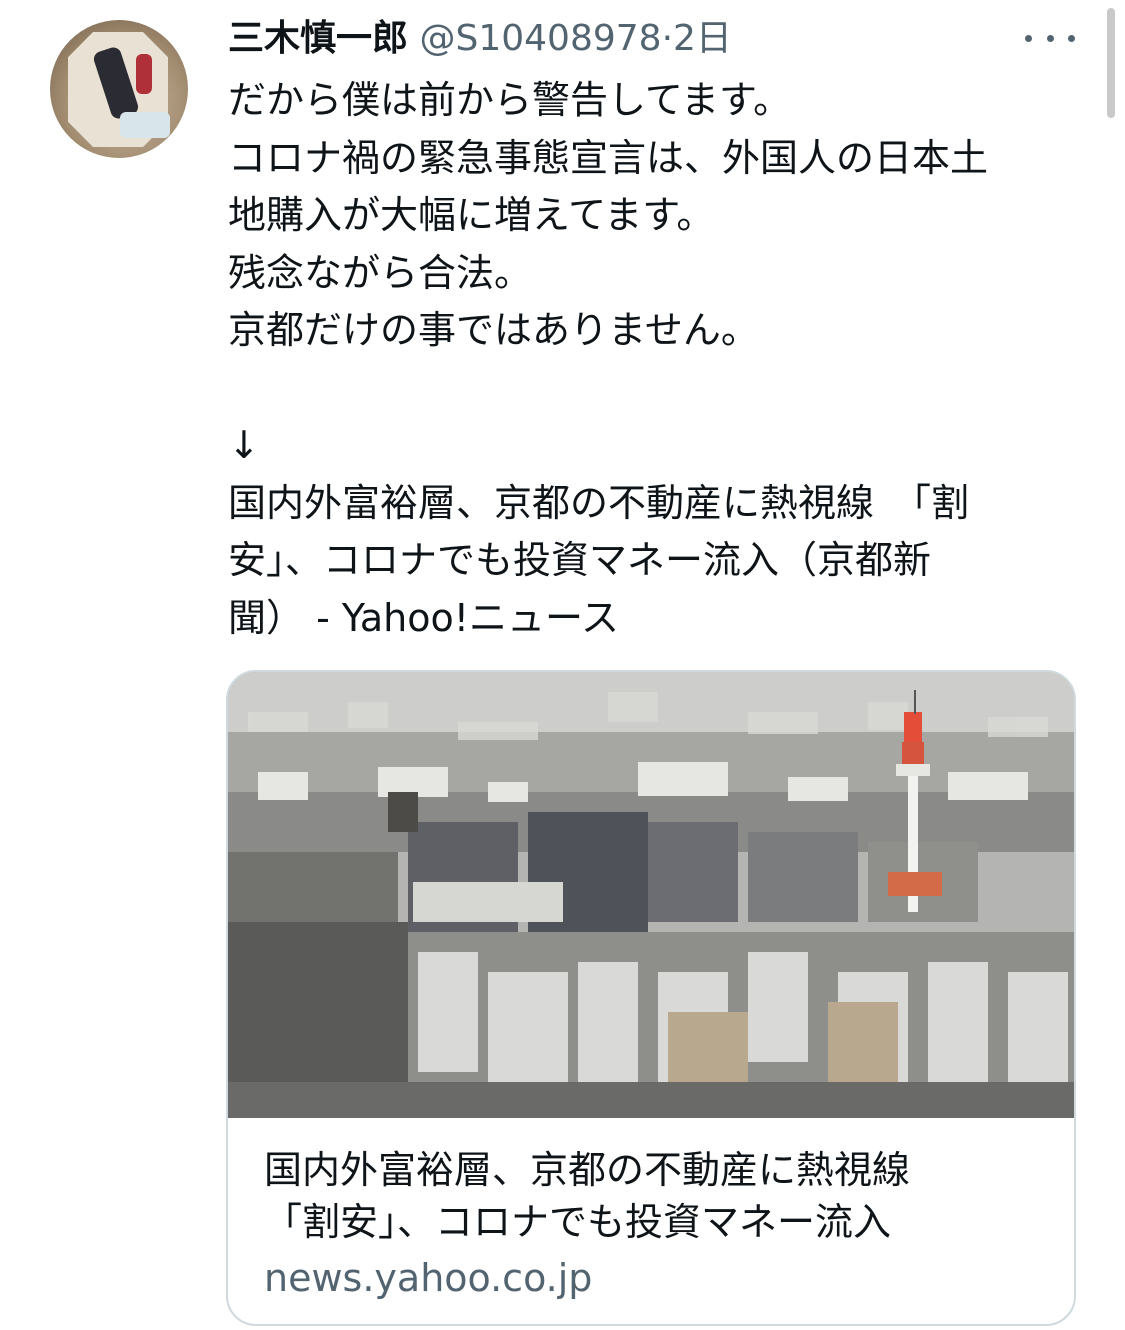 This screenshot has width=1125, height=1330. What do you see at coordinates (144, 74) in the screenshot?
I see `avatar-accent` at bounding box center [144, 74].